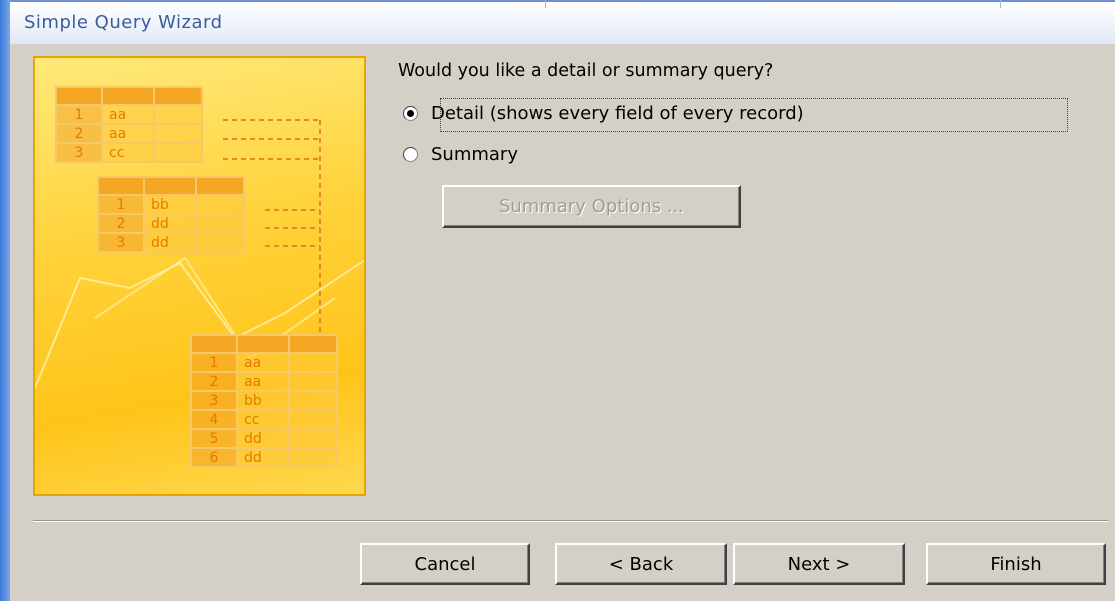  What do you see at coordinates (819, 564) in the screenshot?
I see `next-button: Next >` at bounding box center [819, 564].